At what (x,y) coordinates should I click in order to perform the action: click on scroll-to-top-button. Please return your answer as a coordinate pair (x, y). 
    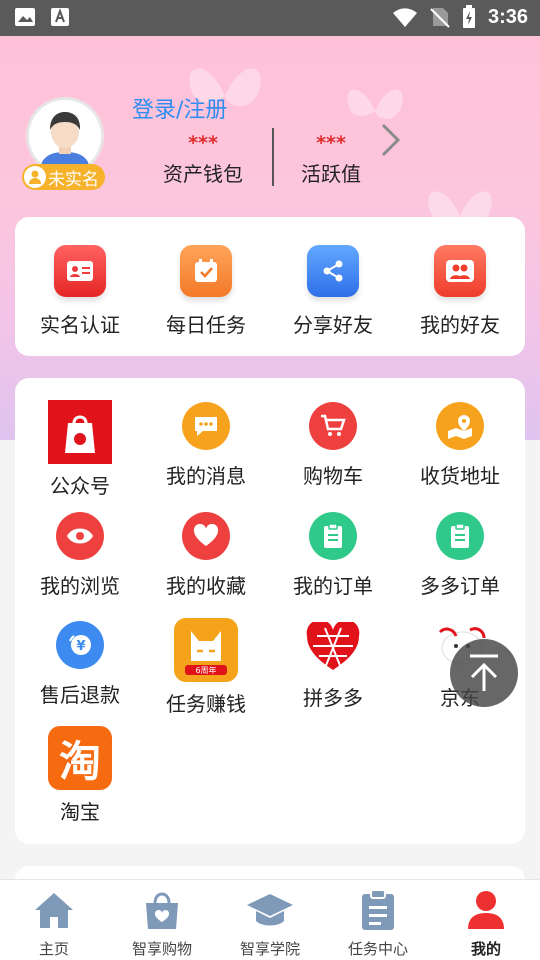
    Looking at the image, I should click on (484, 673).